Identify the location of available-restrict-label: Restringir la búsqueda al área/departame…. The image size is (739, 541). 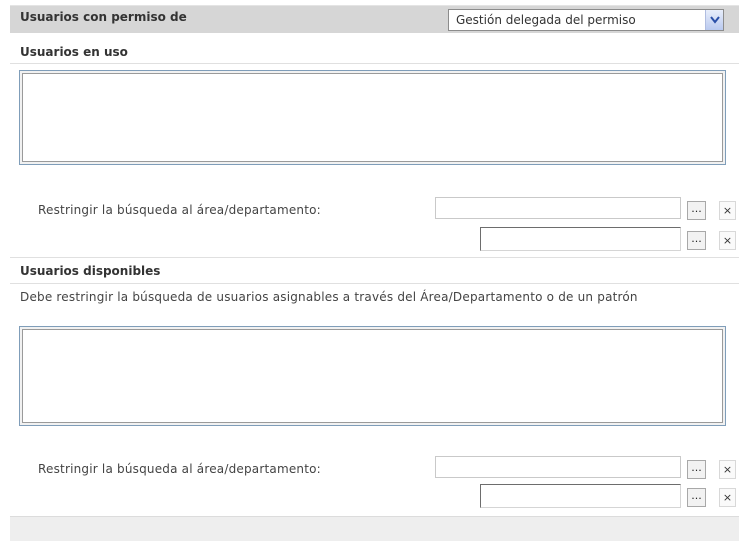
(179, 469).